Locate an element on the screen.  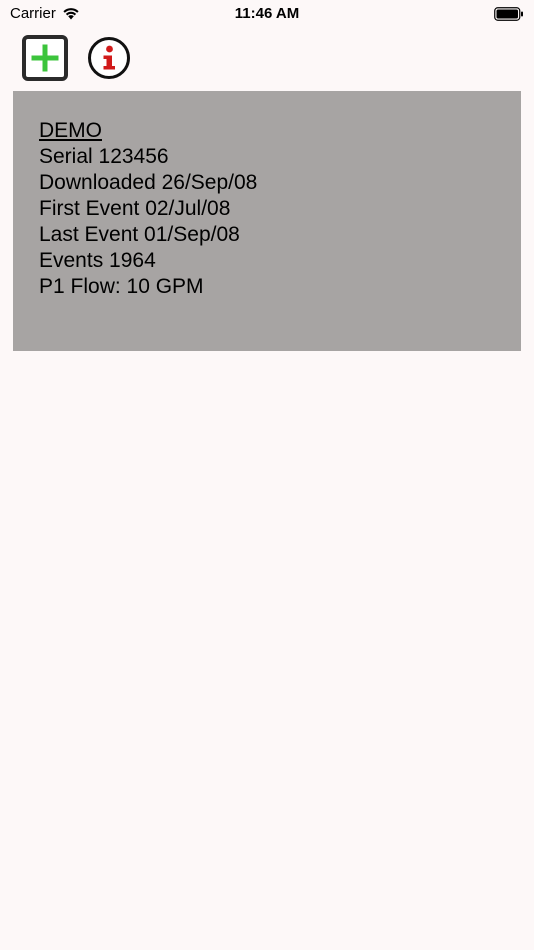
device-downloaded: Downloaded 26/Sep/08 is located at coordinates (148, 182).